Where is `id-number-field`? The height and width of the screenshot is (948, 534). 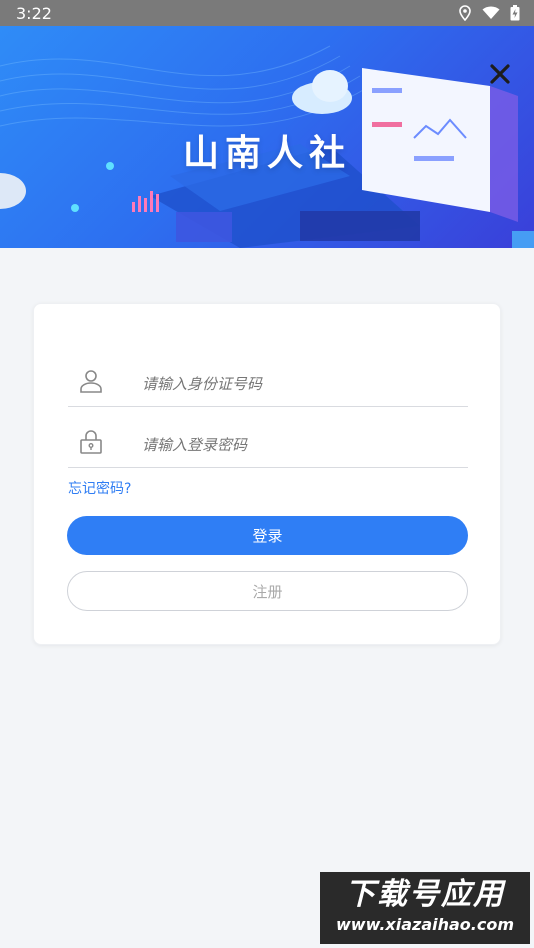 id-number-field is located at coordinates (268, 384).